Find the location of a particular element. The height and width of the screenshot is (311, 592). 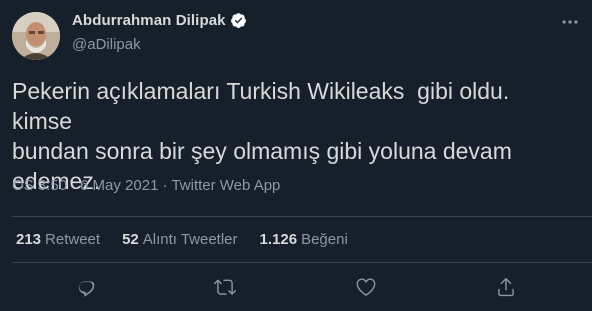

tweet-source: Twitter Web App is located at coordinates (225, 185).